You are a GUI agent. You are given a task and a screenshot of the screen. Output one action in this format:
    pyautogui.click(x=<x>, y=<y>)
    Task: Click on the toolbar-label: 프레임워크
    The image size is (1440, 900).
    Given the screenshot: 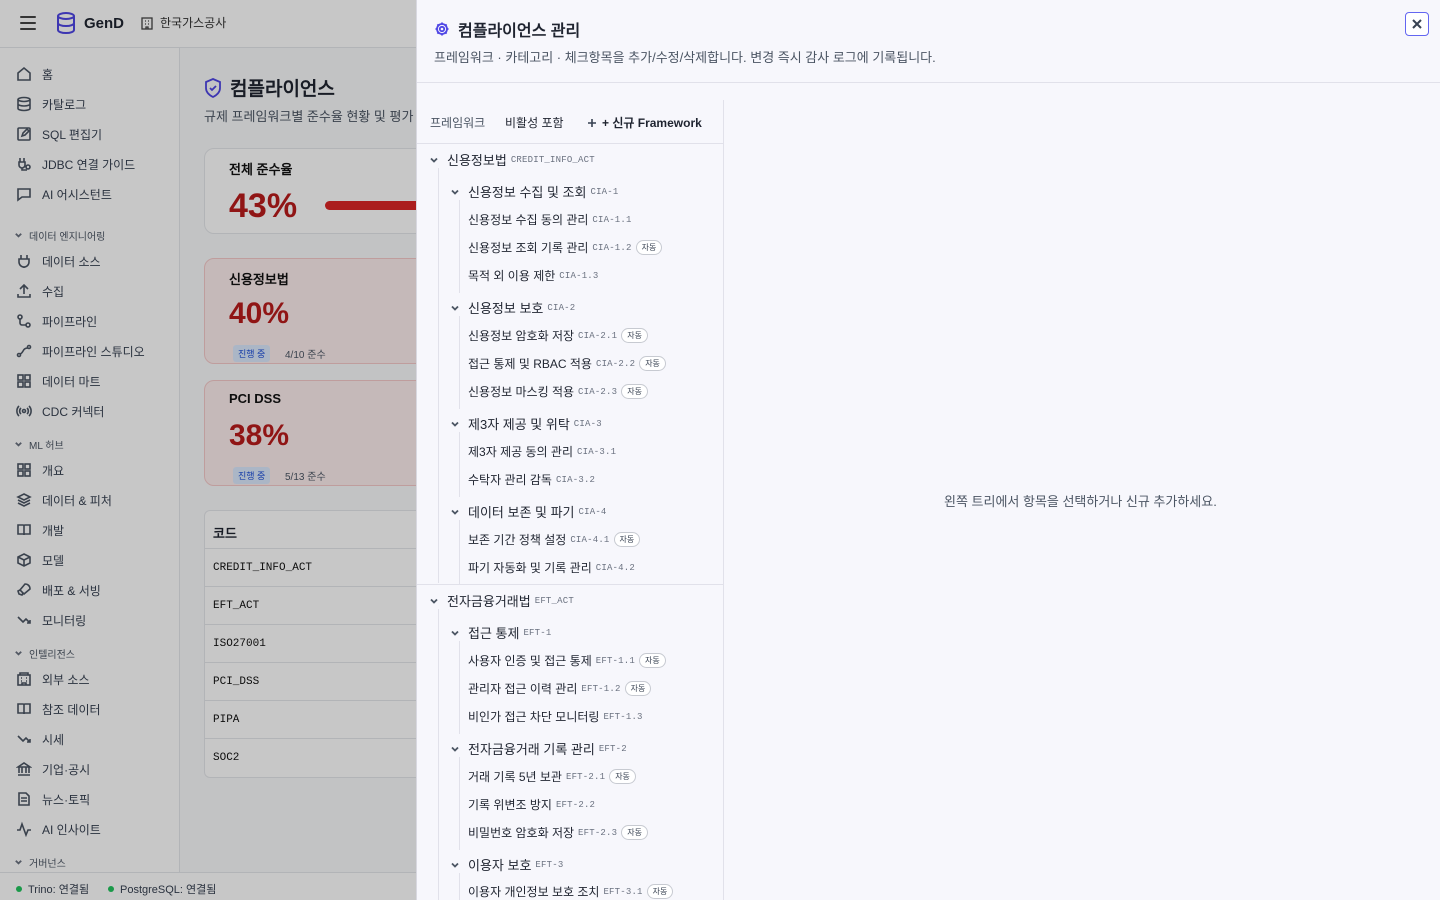 What is the action you would take?
    pyautogui.click(x=458, y=123)
    